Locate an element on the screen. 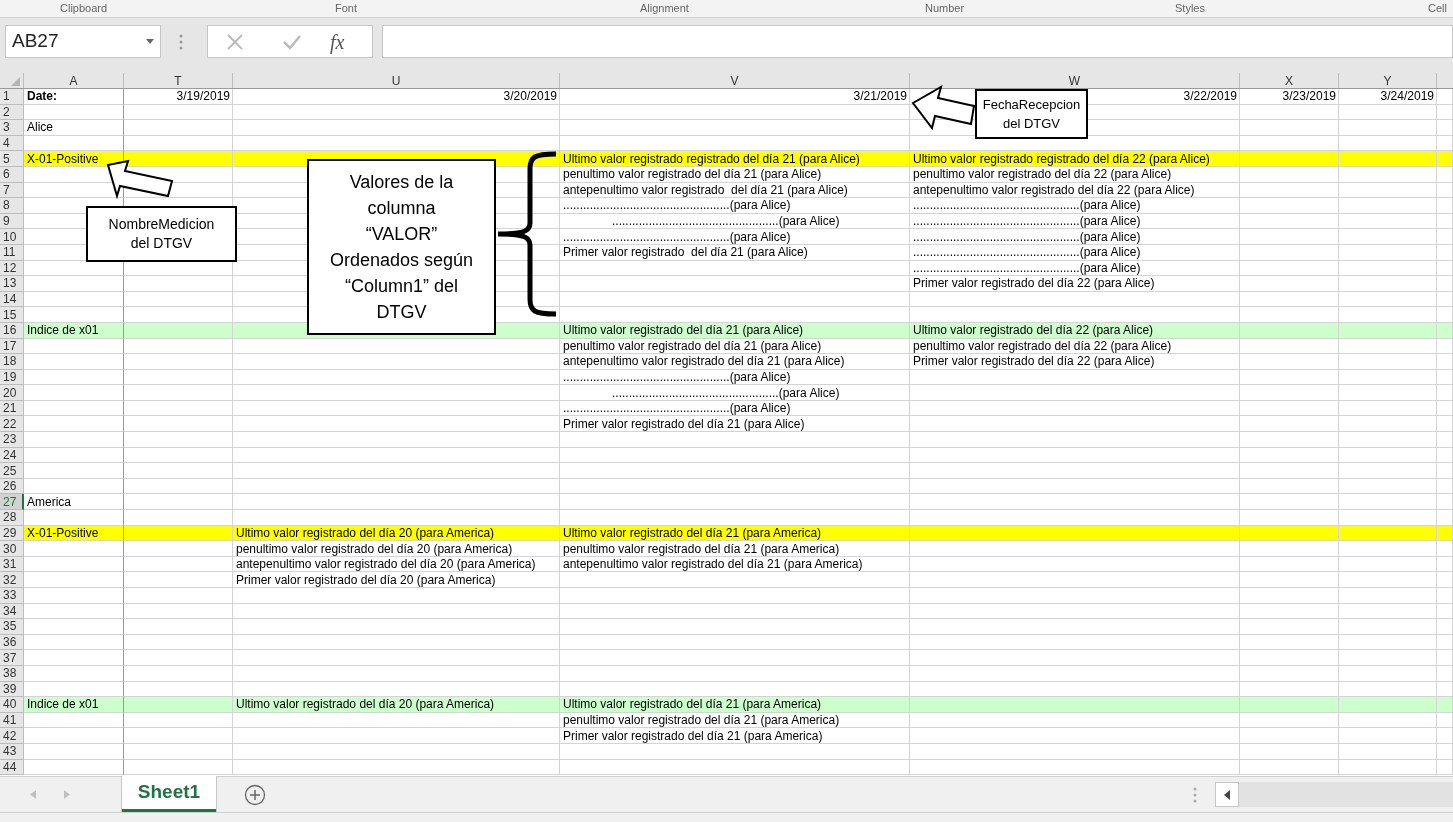  row-header: 30 is located at coordinates (12, 549).